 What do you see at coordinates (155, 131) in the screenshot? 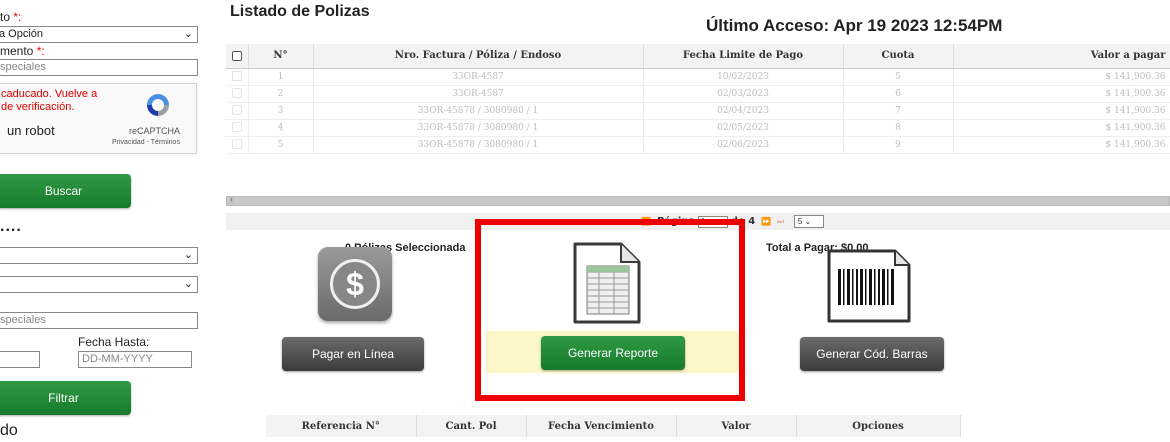
I see `recaptcha-brand: reCAPTCHA` at bounding box center [155, 131].